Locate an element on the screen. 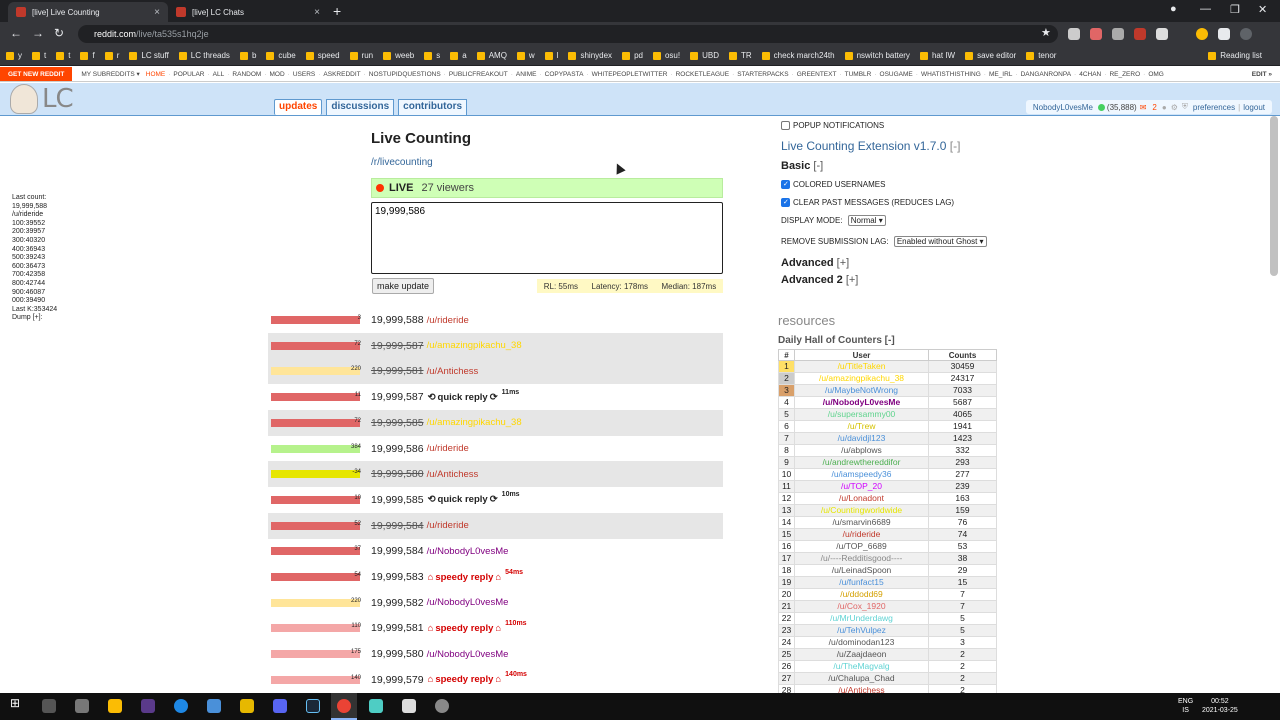 The width and height of the screenshot is (1280, 720). tab-updates: updates is located at coordinates (298, 107).